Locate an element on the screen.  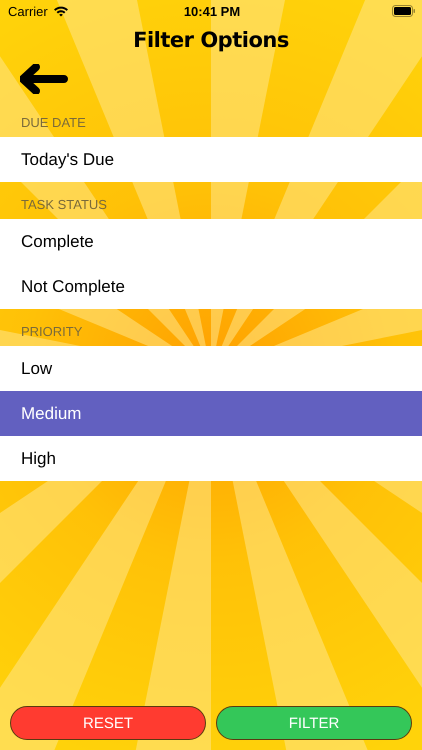
filter-option: Low is located at coordinates (211, 368).